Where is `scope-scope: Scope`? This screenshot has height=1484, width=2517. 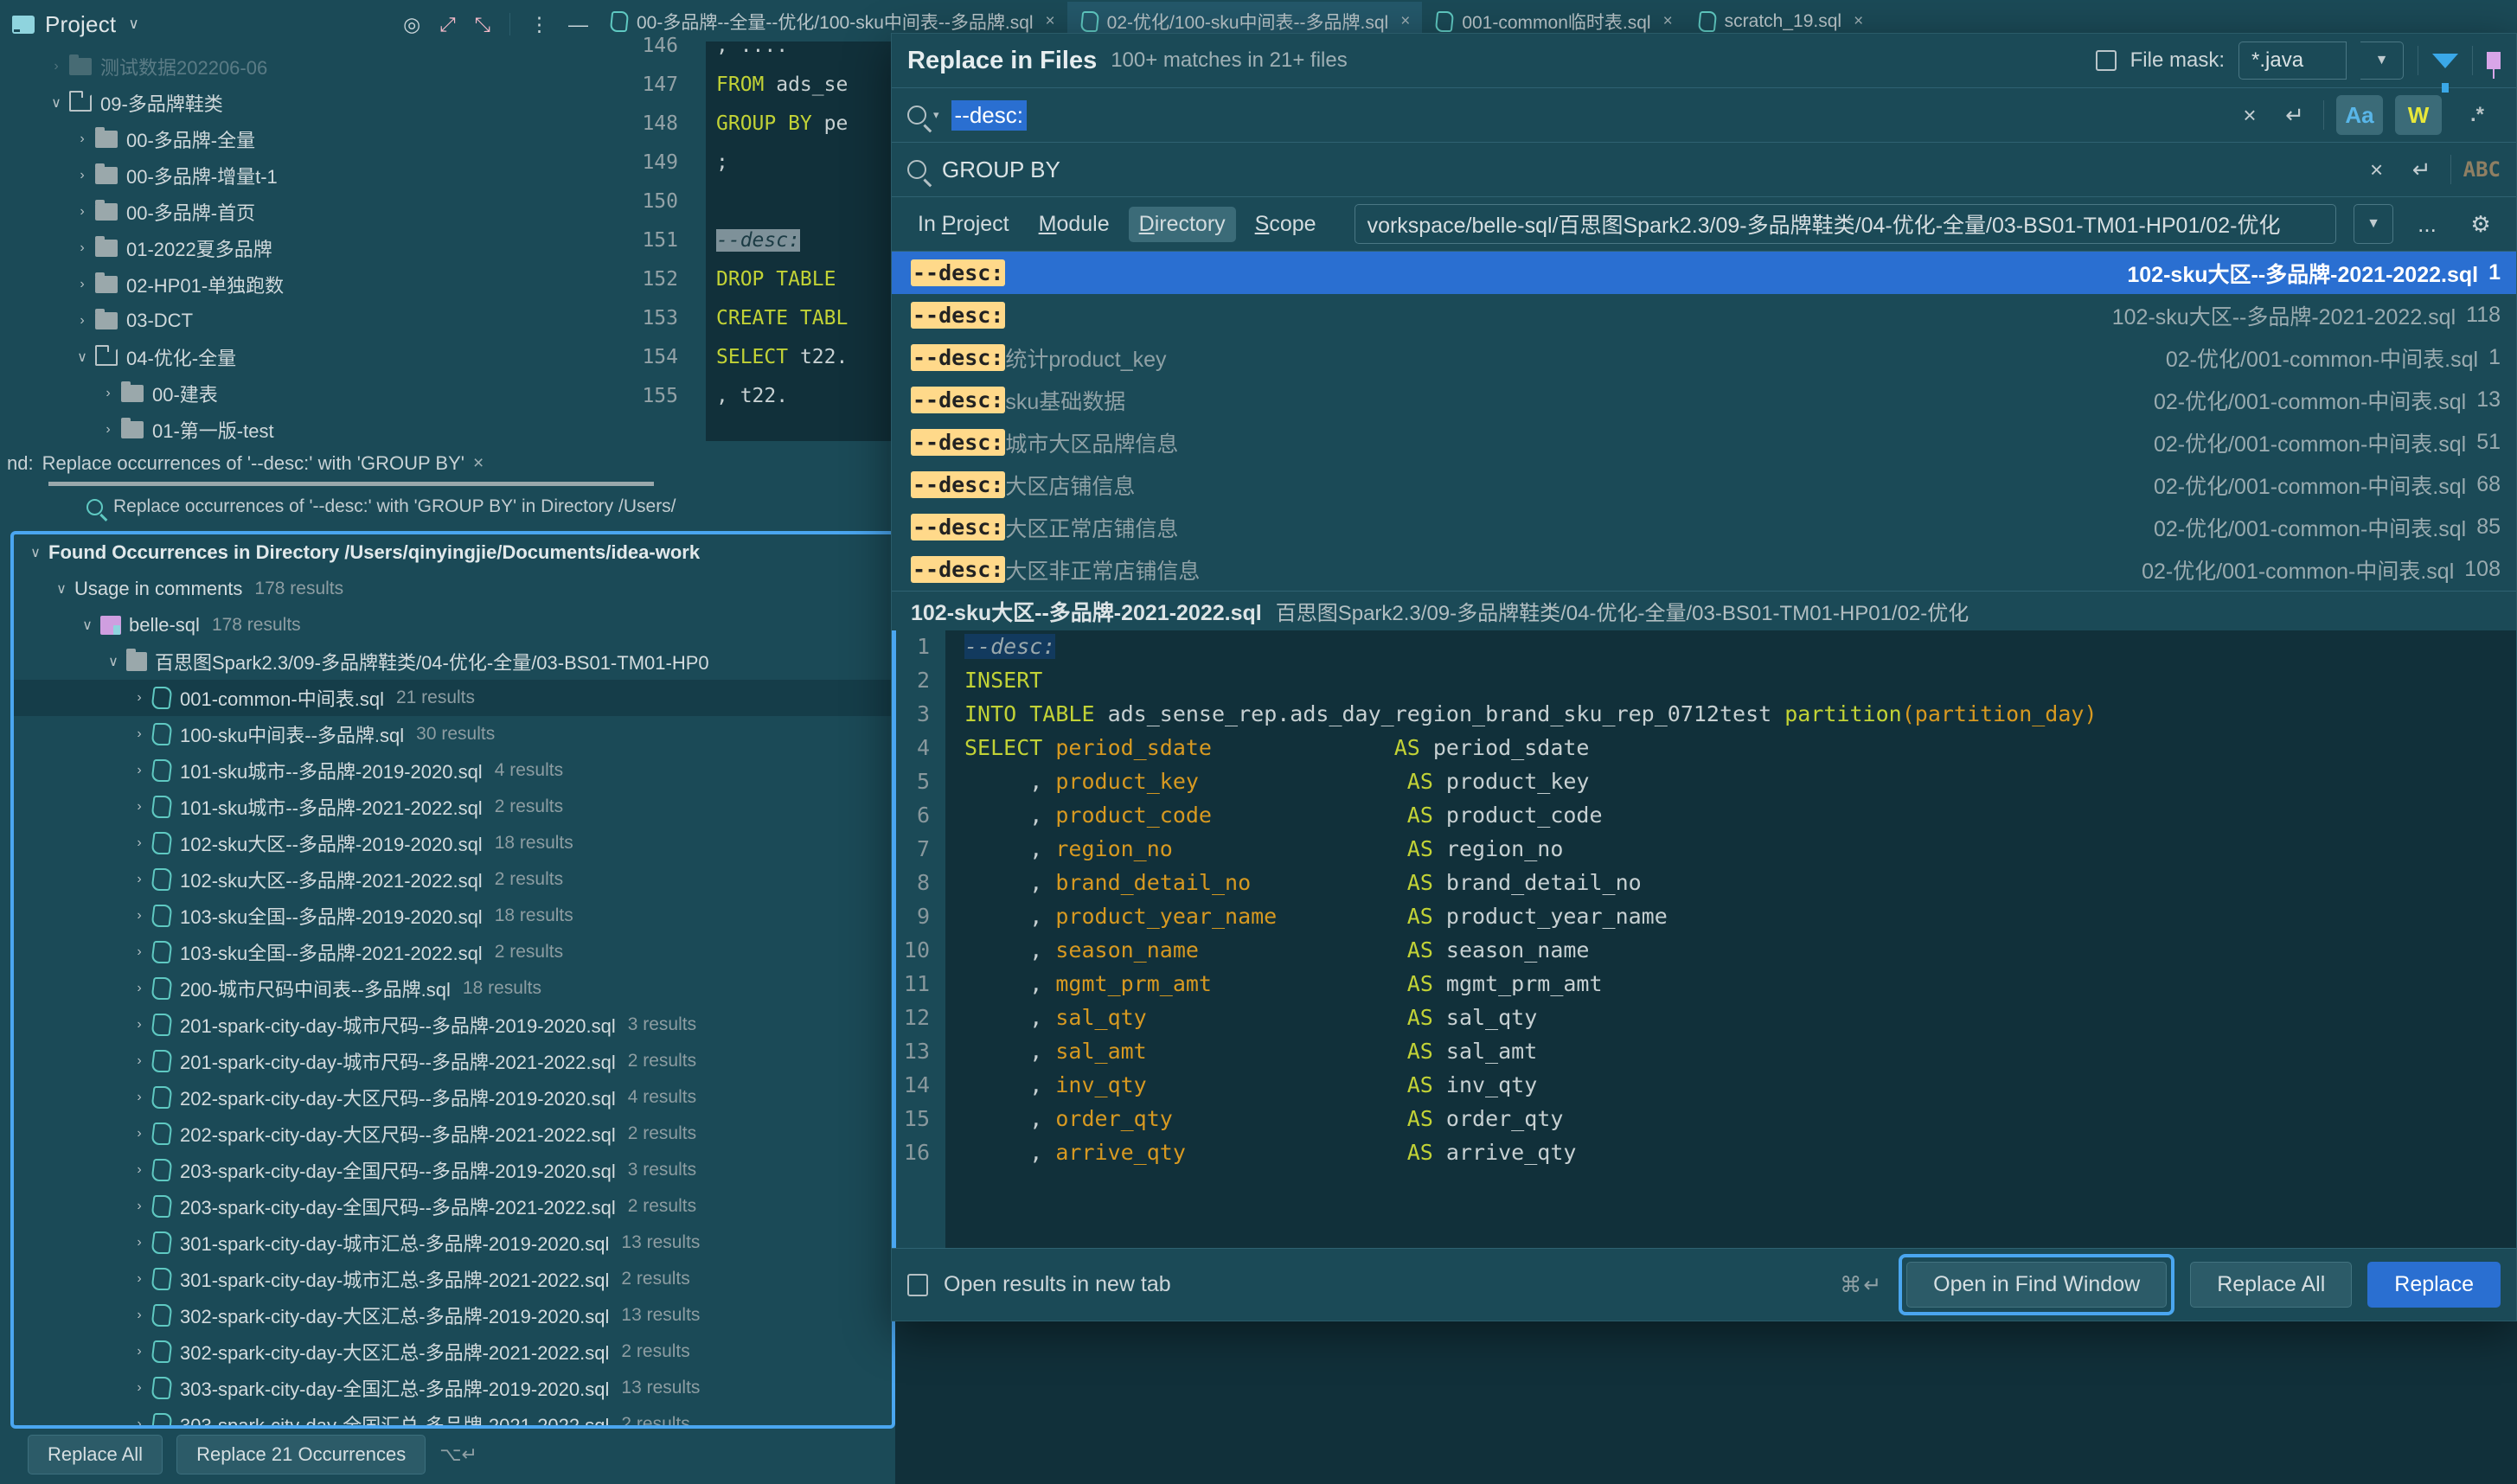
scope-scope: Scope is located at coordinates (1286, 225).